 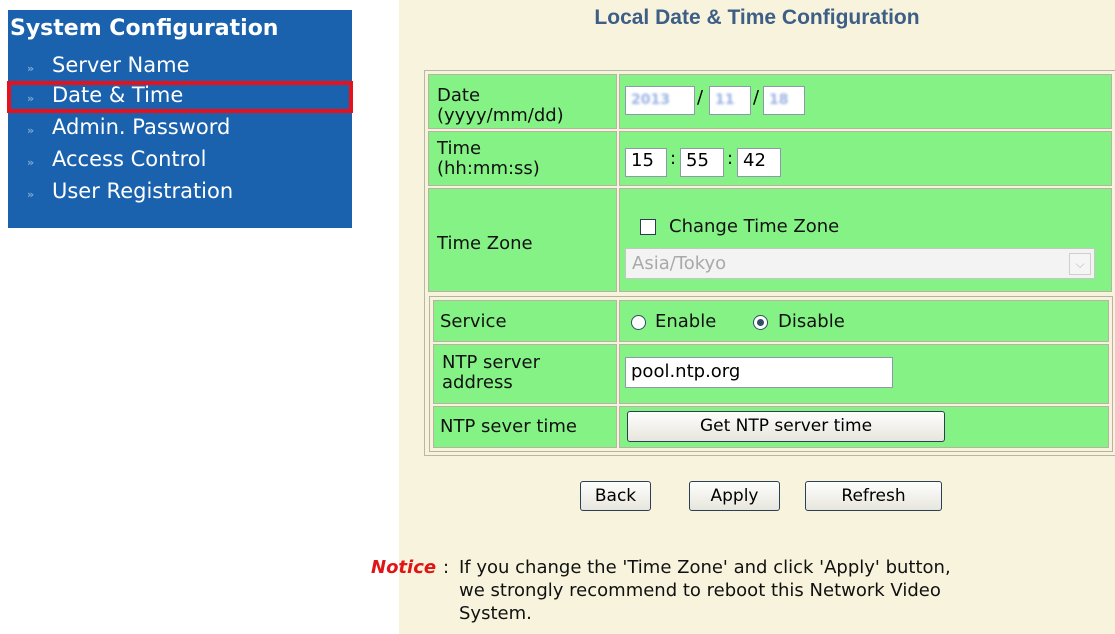 What do you see at coordinates (648, 227) in the screenshot?
I see `change-timezone-checkbox` at bounding box center [648, 227].